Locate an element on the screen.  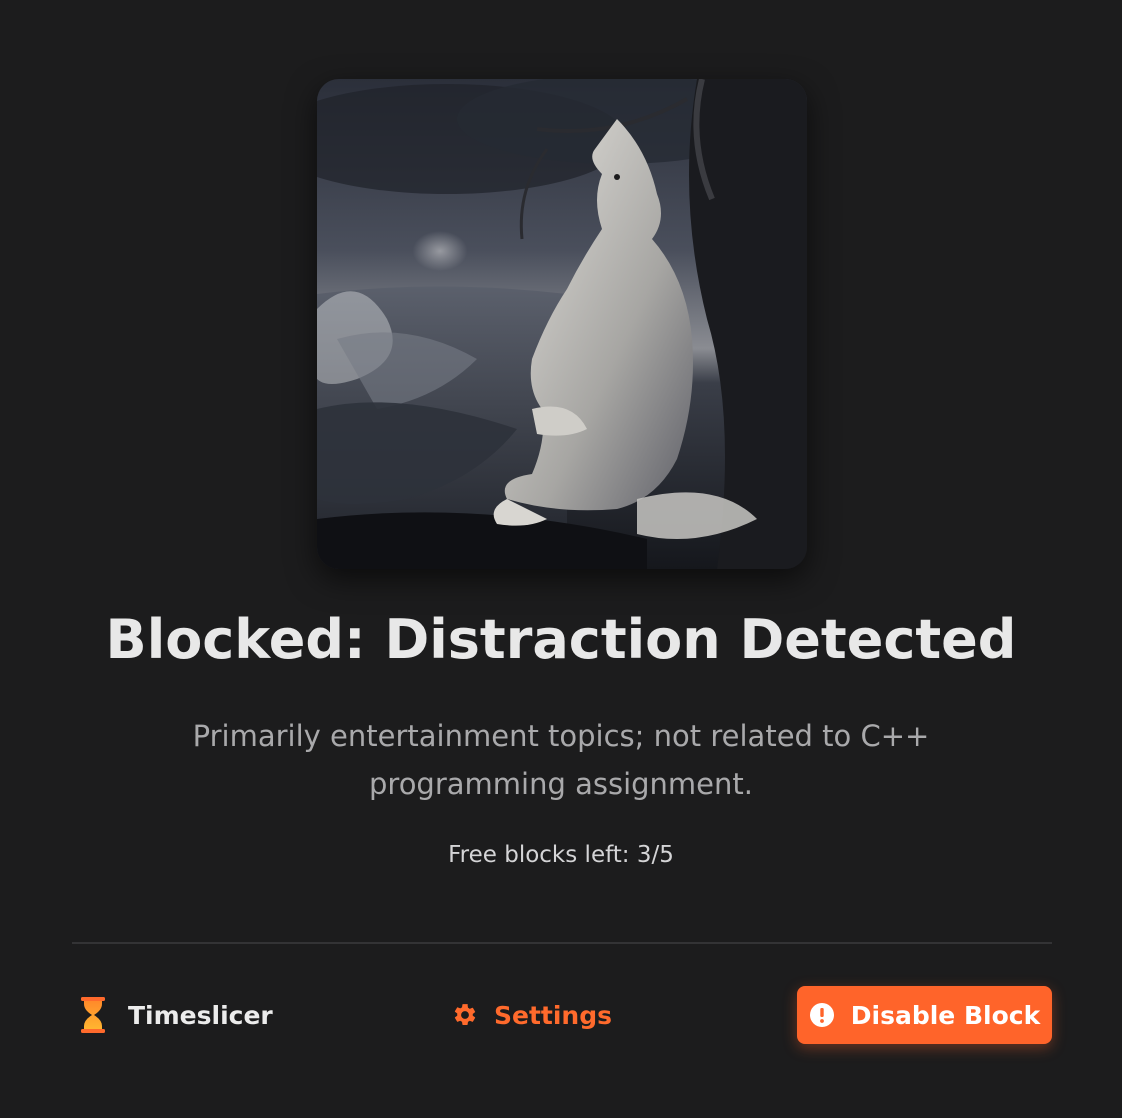
page-title: Blocked: Distraction Detected is located at coordinates (561, 639).